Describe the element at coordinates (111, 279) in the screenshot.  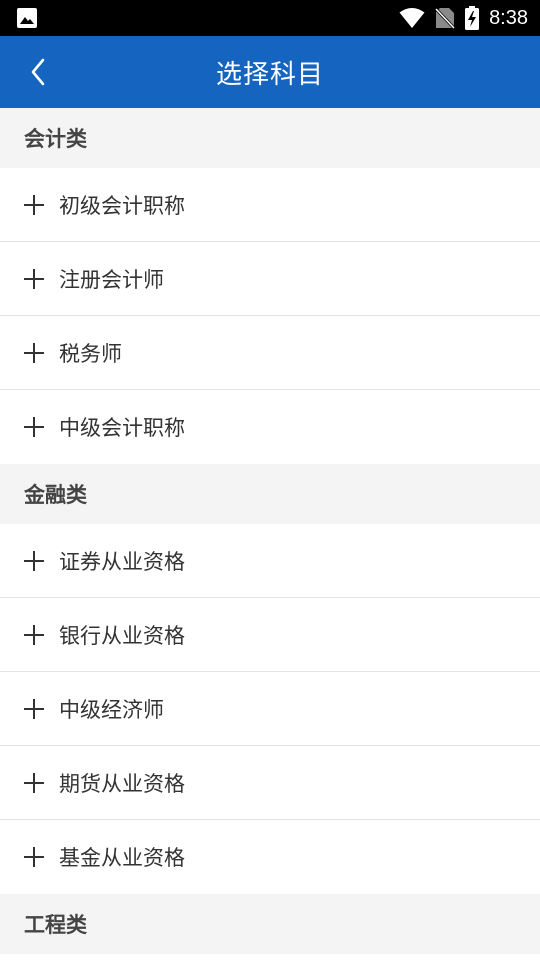
I see `subject-label: 注册会计师` at that location.